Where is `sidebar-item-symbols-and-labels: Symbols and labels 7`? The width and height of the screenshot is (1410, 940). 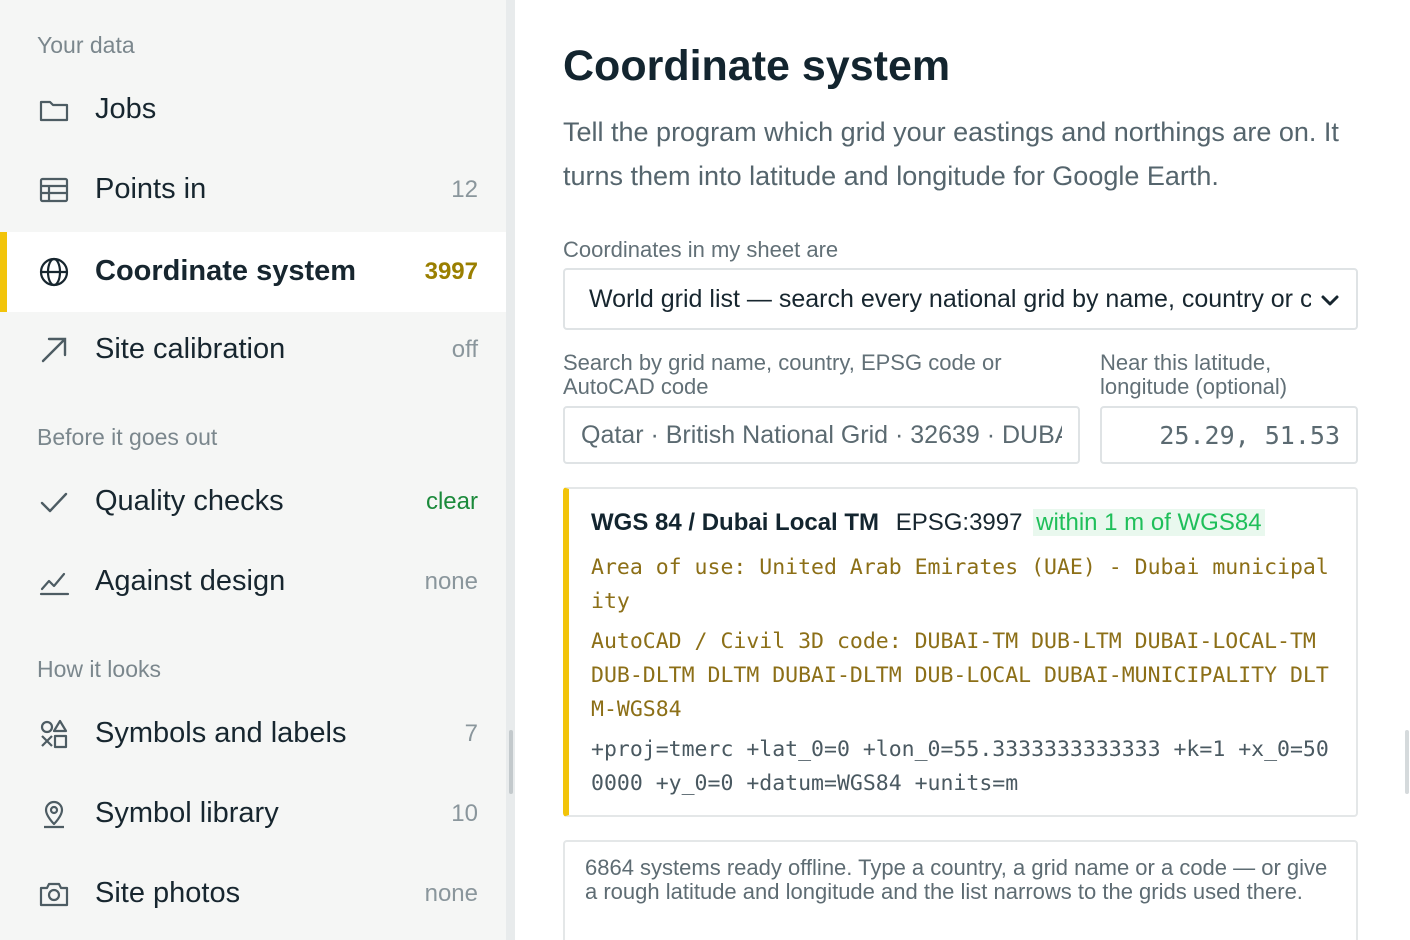
sidebar-item-symbols-and-labels: Symbols and labels 7 is located at coordinates (253, 734).